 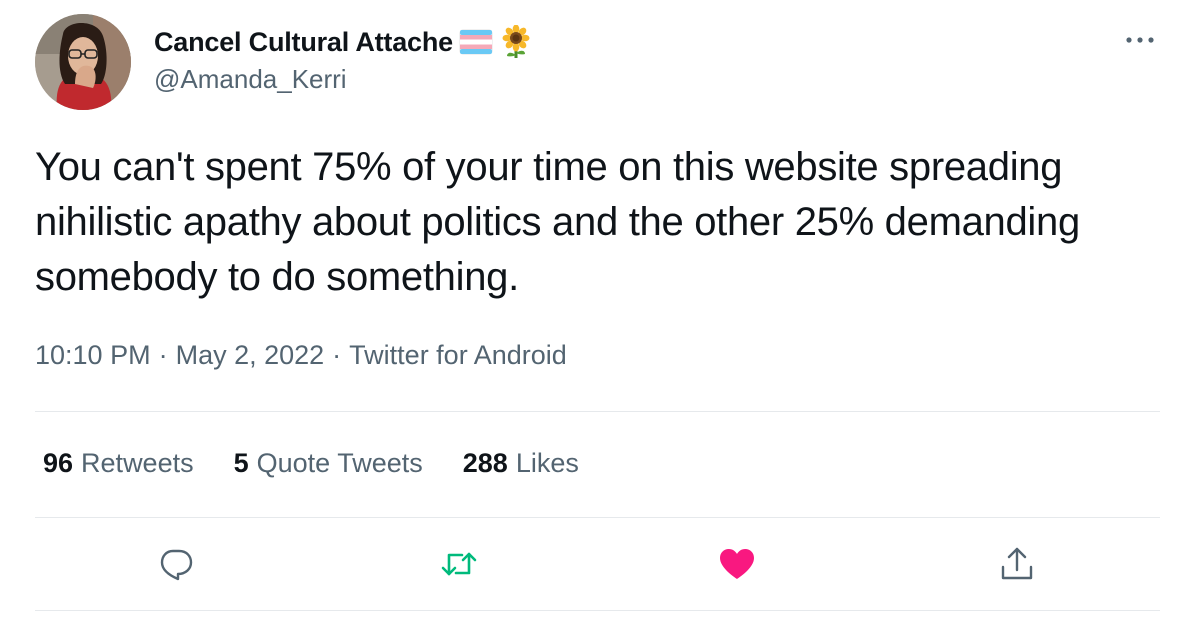 I want to click on more-options-button, so click(x=1140, y=40).